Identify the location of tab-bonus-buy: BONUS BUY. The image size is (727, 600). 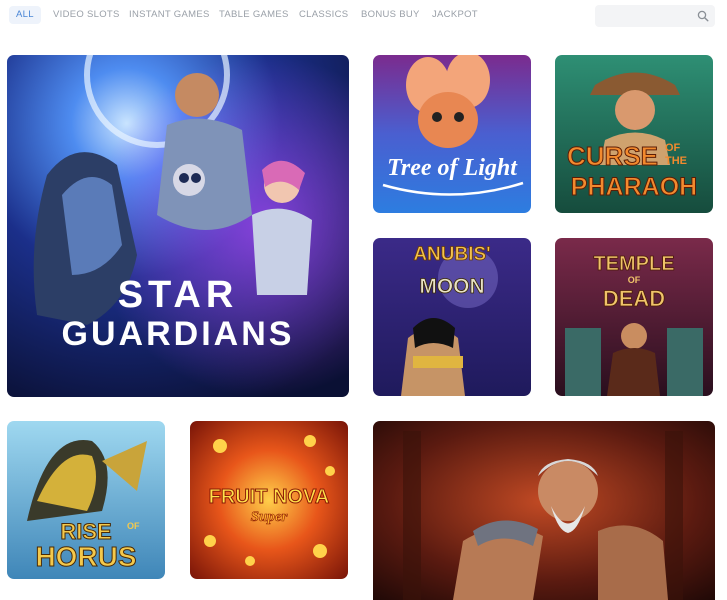
(390, 15).